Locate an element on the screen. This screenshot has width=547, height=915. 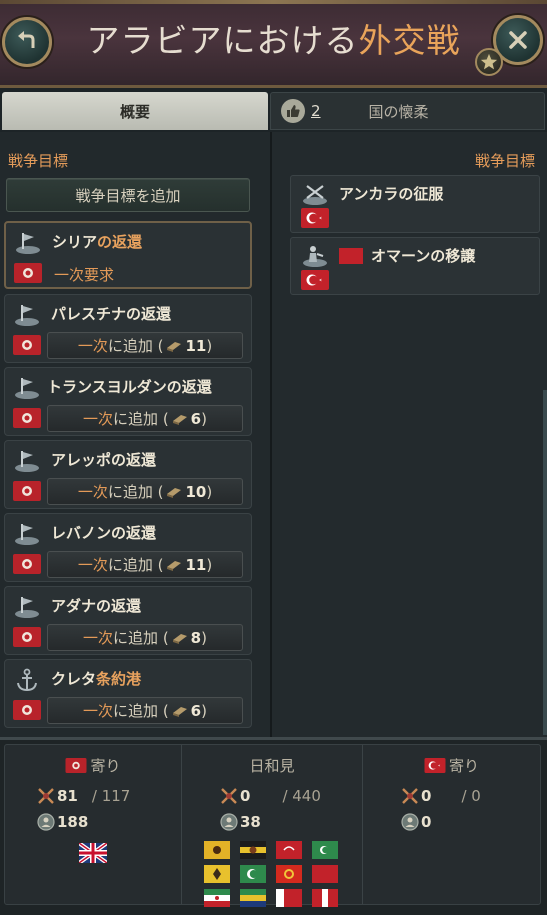
cost-value: 8 is located at coordinates (196, 637).